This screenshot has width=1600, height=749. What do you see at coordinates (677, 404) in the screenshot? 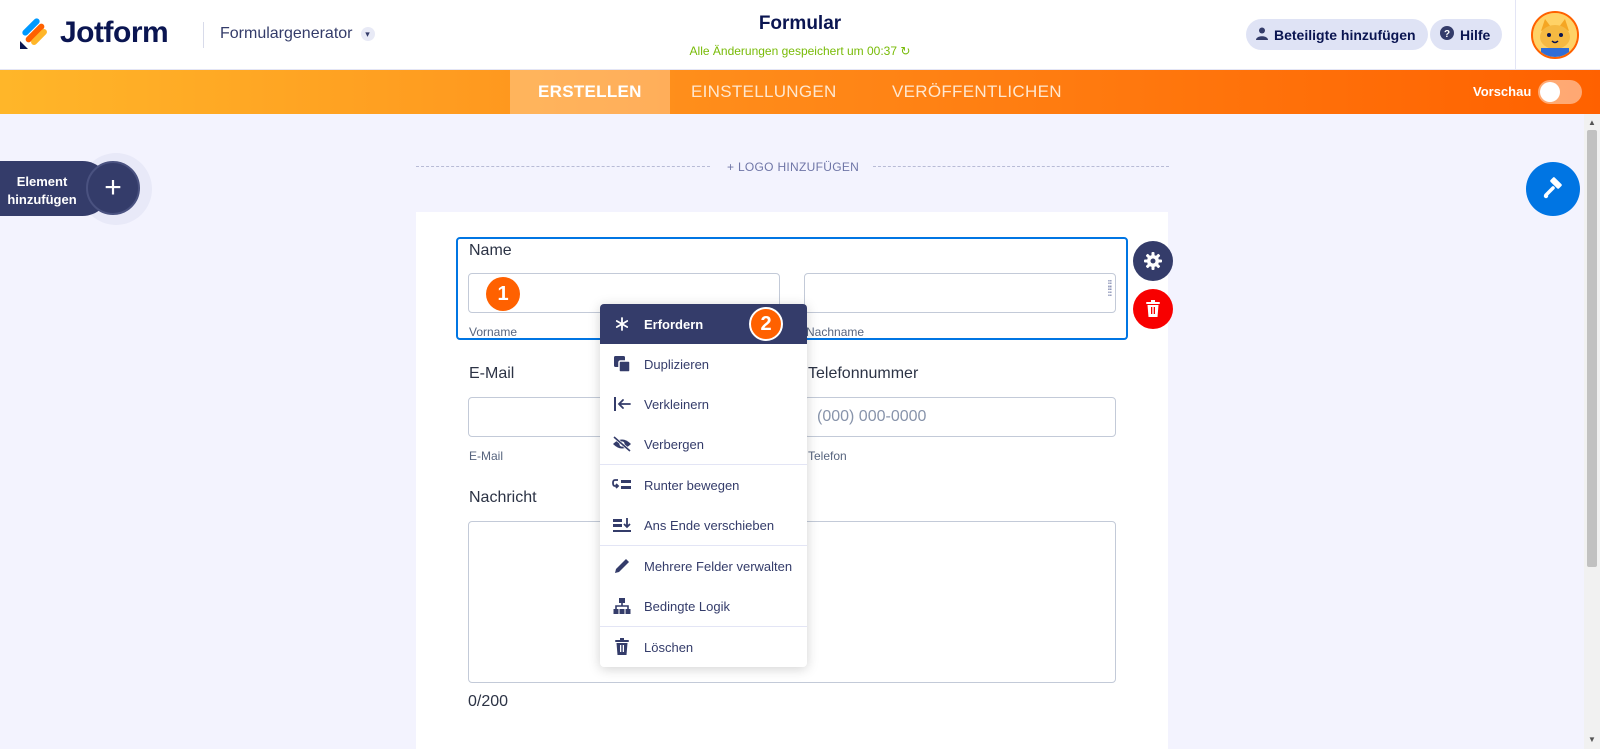
I see `menu-item-label: Verkleinern` at bounding box center [677, 404].